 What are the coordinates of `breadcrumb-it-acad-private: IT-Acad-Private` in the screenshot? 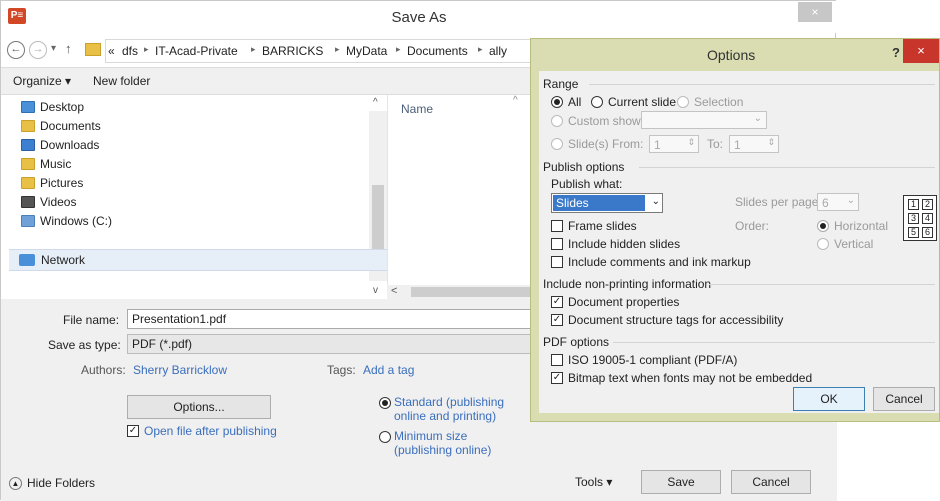 It's located at (196, 51).